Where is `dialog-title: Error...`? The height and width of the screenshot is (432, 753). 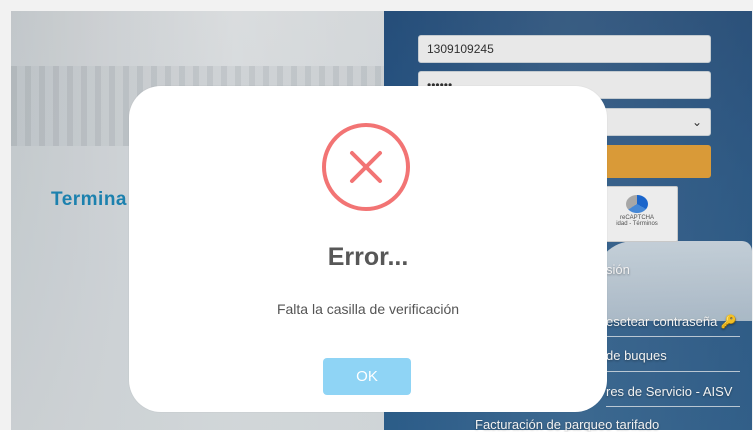
dialog-title: Error... is located at coordinates (368, 257).